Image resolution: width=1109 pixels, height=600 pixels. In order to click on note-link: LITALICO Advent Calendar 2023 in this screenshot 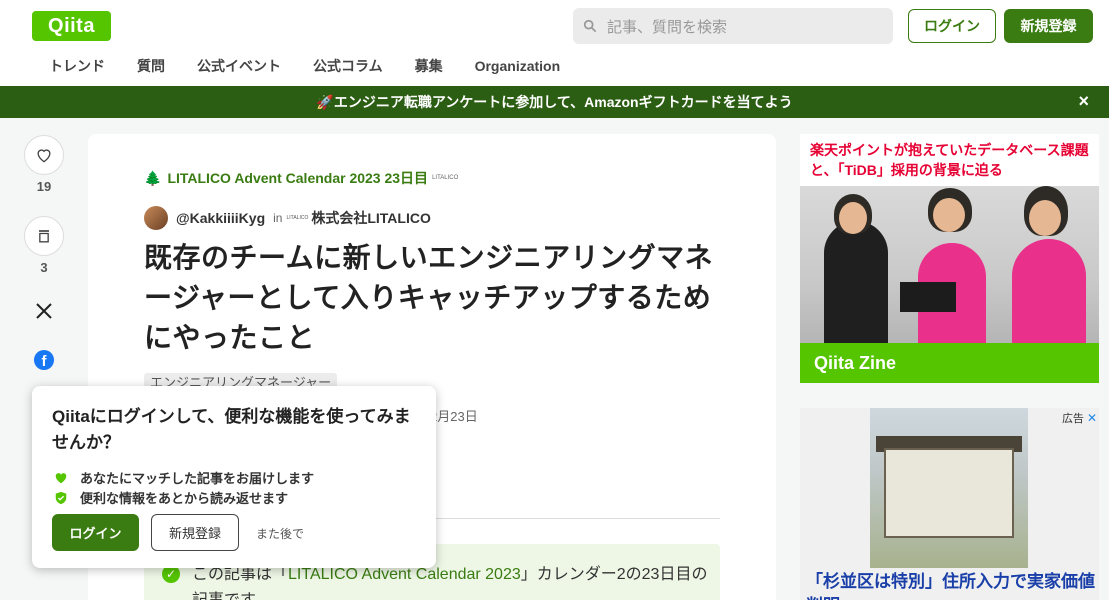, I will do `click(404, 574)`.